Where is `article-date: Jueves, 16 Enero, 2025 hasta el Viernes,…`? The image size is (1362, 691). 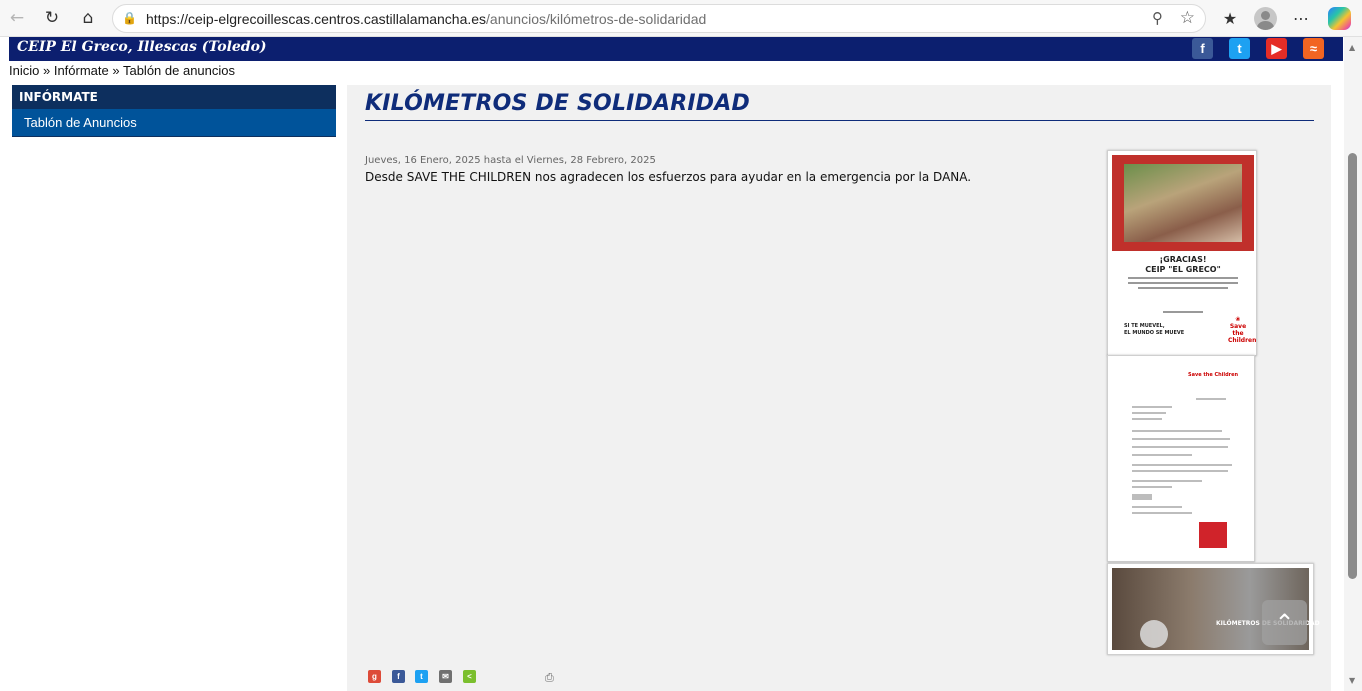 article-date: Jueves, 16 Enero, 2025 hasta el Viernes,… is located at coordinates (510, 160).